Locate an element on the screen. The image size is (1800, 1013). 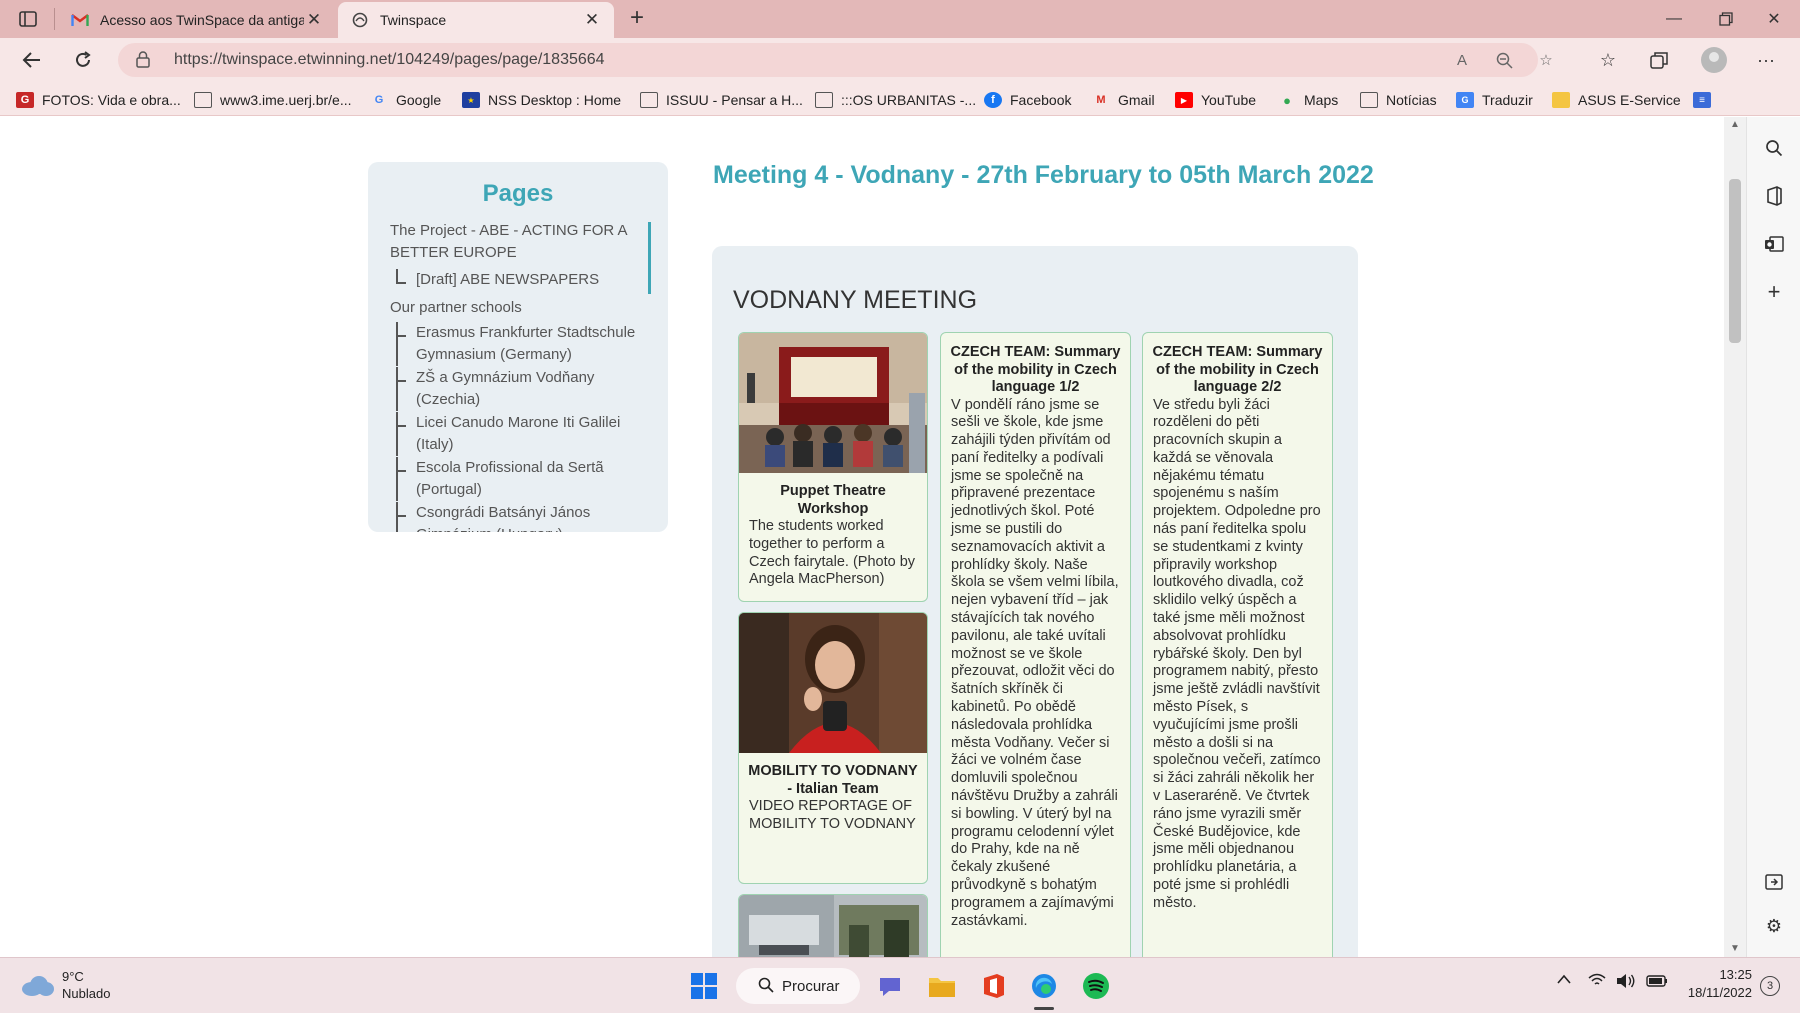
scroll-up-icon: ▲ is located at coordinates (1735, 124).